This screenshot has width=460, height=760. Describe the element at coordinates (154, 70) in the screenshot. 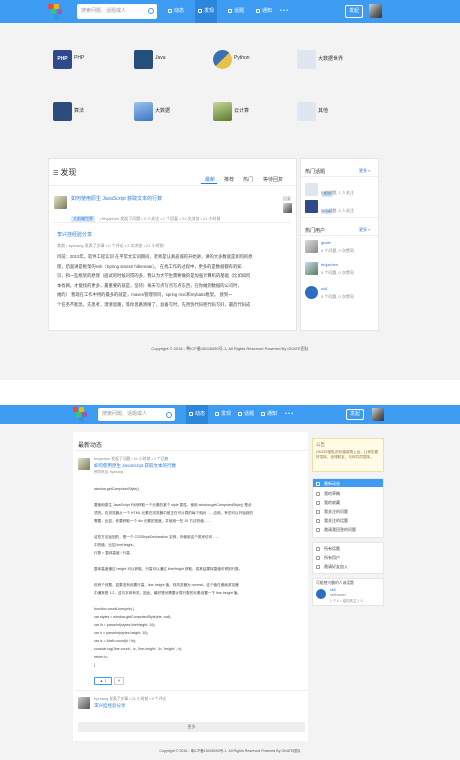

I see `category-java: Java` at that location.